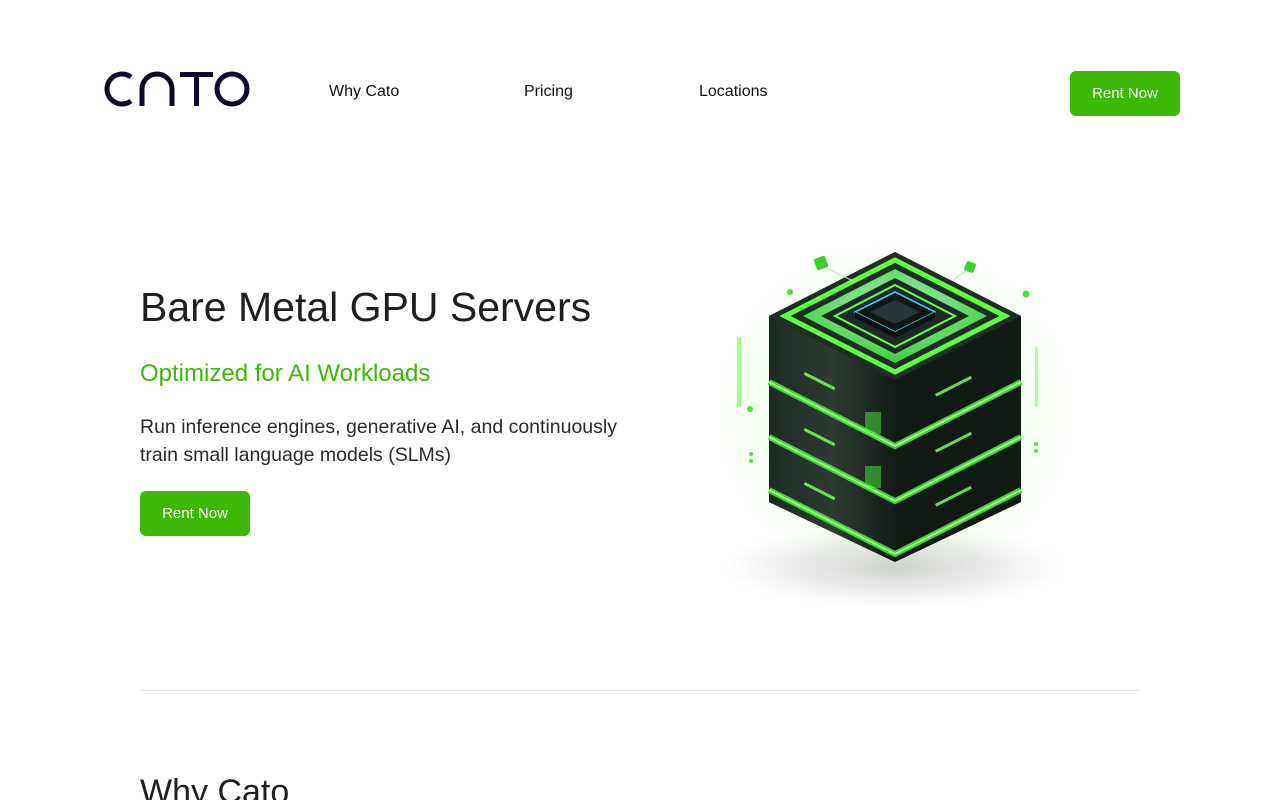 The width and height of the screenshot is (1280, 800). What do you see at coordinates (366, 307) in the screenshot?
I see `hero-title: Bare Metal GPU Servers` at bounding box center [366, 307].